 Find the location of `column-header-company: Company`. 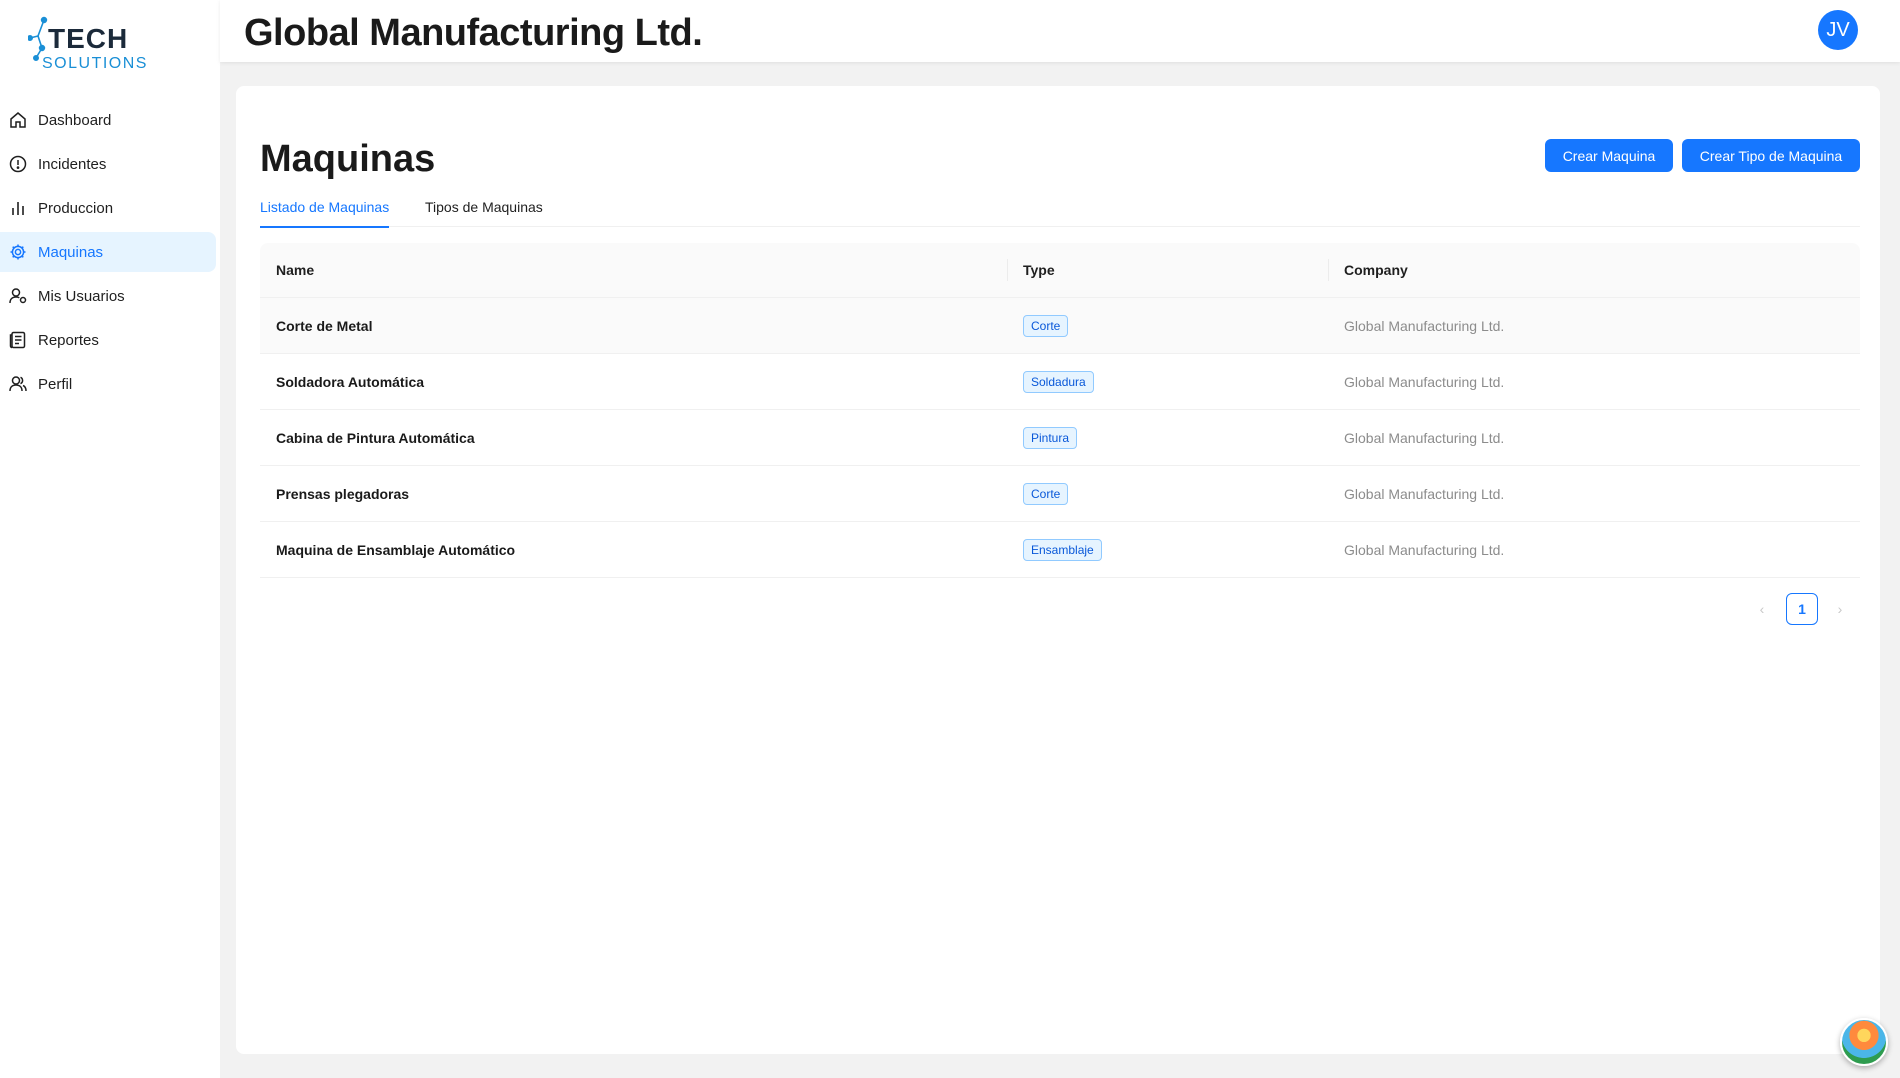

column-header-company: Company is located at coordinates (1594, 270).